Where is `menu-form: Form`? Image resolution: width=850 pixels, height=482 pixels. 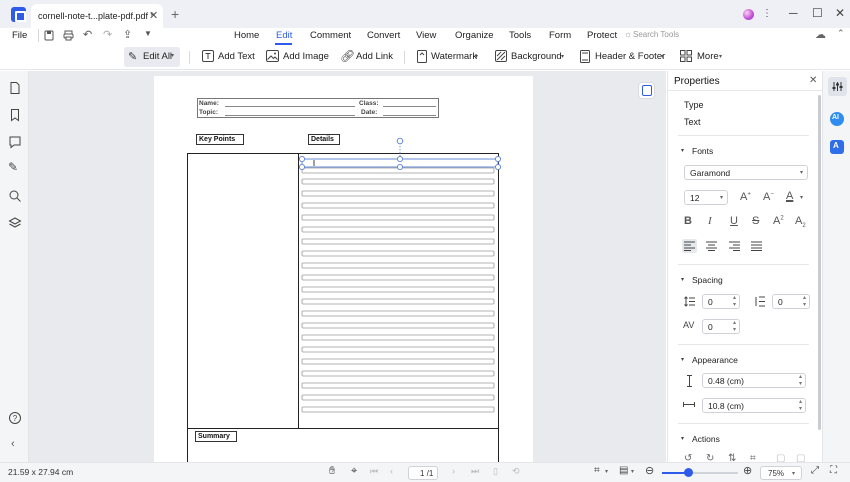 menu-form: Form is located at coordinates (560, 35).